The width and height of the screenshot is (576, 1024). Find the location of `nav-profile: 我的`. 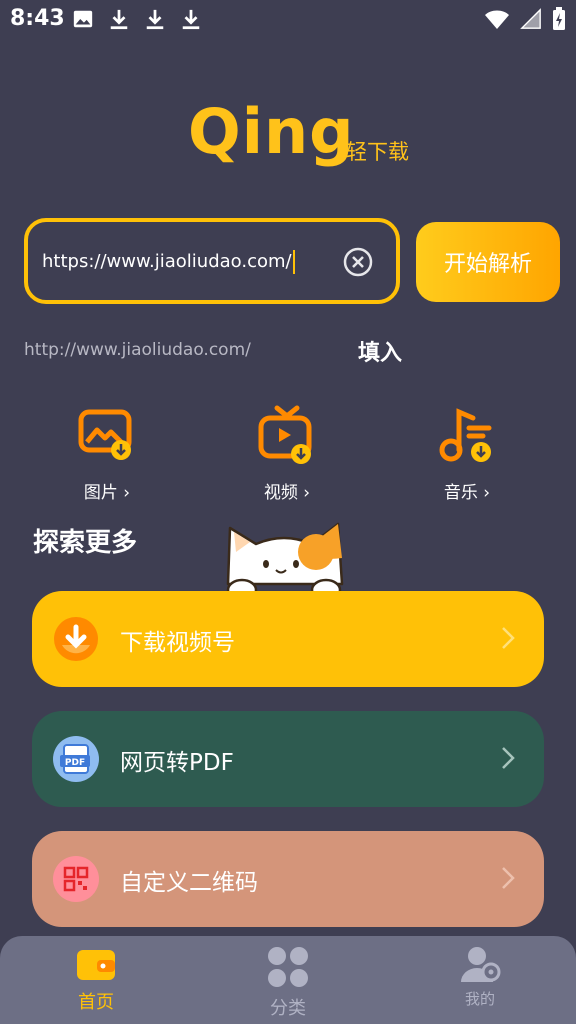

nav-profile: 我的 is located at coordinates (480, 976).